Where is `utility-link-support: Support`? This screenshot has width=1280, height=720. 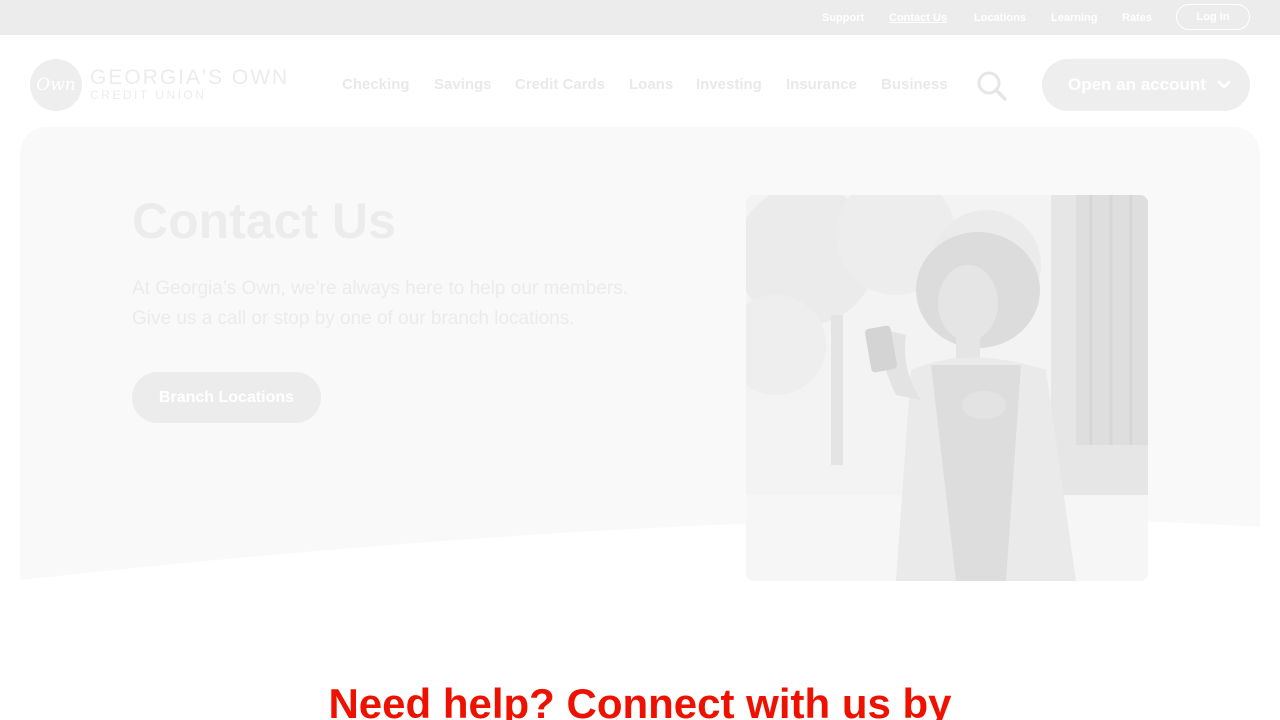
utility-link-support: Support is located at coordinates (843, 18).